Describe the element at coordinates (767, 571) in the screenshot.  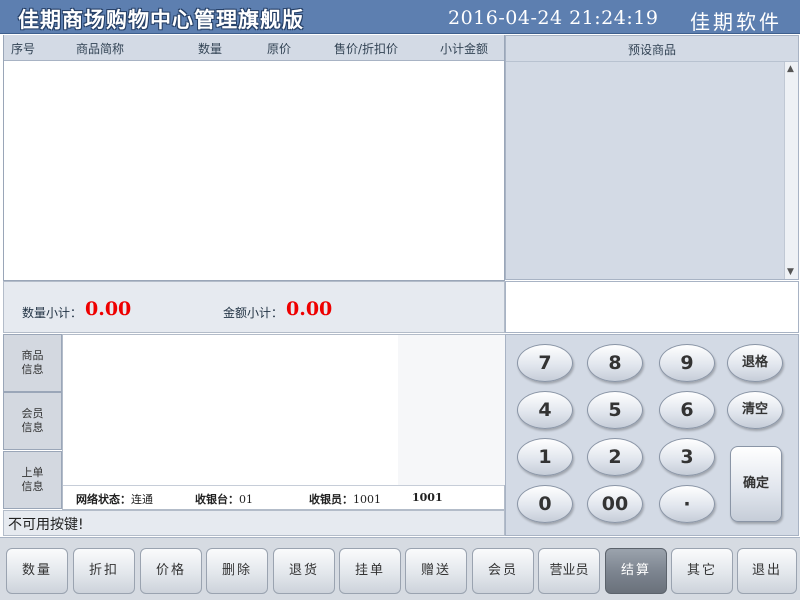
I see `exit-button: 退出` at that location.